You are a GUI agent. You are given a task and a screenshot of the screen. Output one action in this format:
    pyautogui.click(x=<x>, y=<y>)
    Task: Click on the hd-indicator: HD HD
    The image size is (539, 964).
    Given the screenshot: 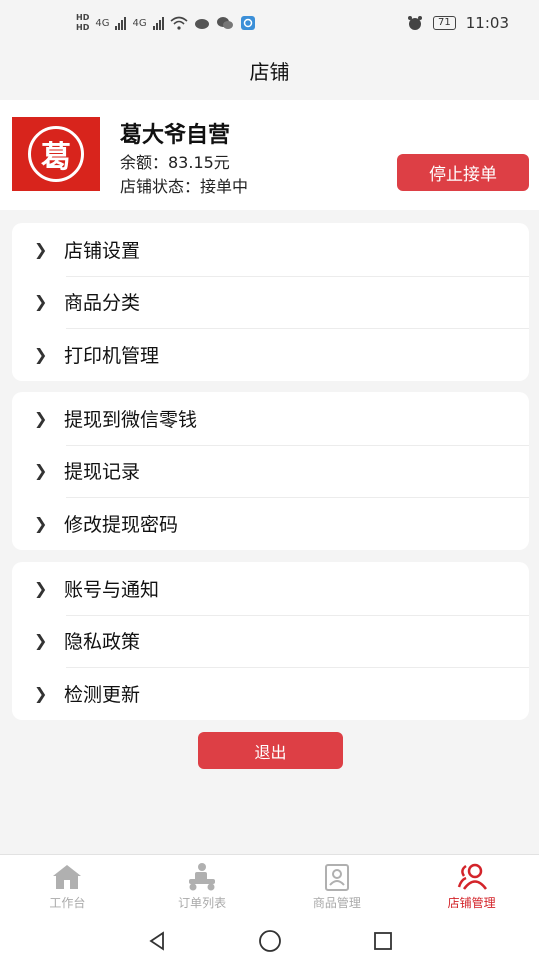 What is the action you would take?
    pyautogui.click(x=82, y=23)
    